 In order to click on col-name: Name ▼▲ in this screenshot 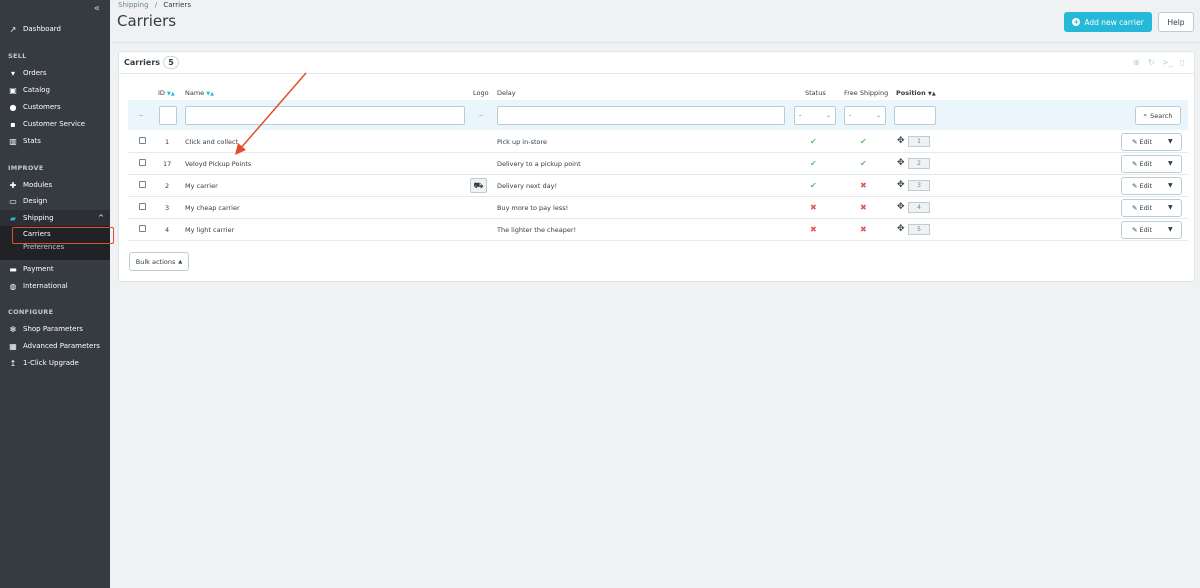, I will do `click(199, 93)`.